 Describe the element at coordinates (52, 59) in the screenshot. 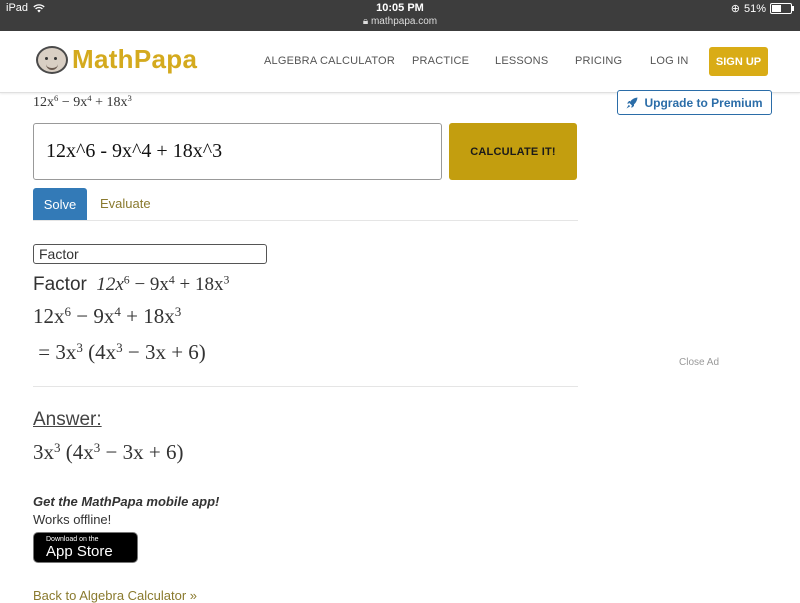

I see `logo-face-icon` at that location.